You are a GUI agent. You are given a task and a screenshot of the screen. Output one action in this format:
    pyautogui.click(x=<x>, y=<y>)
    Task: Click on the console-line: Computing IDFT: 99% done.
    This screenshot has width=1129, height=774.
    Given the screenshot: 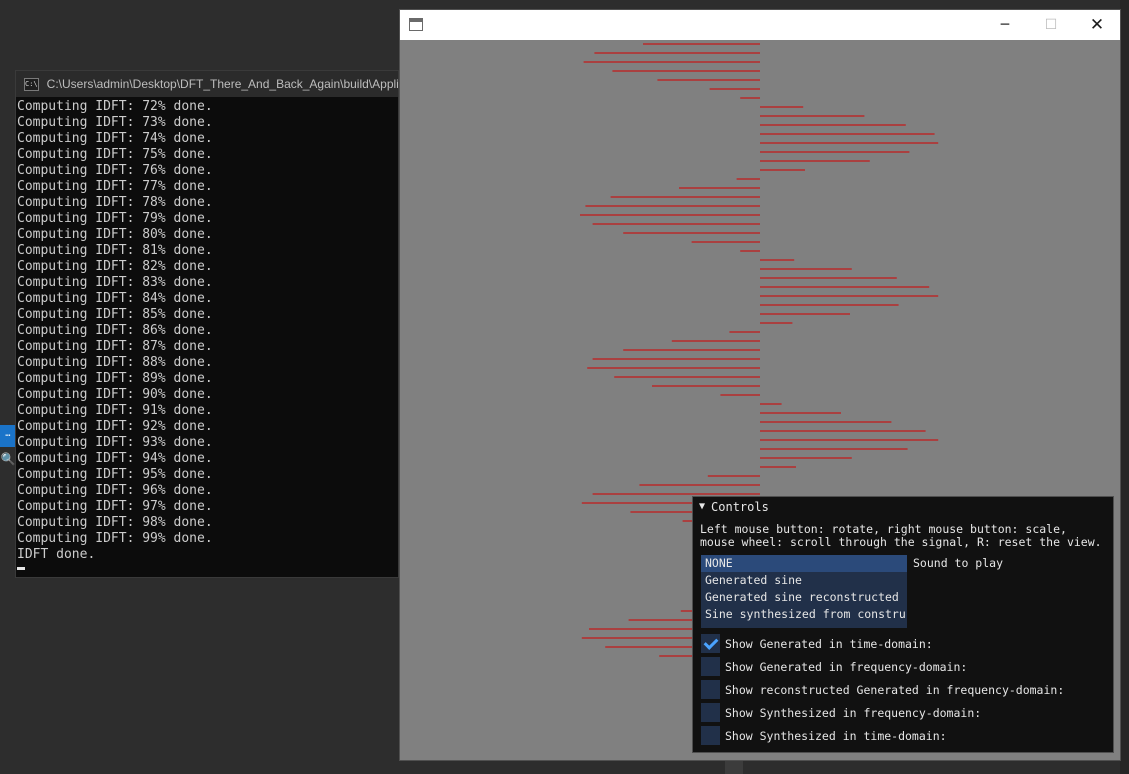 What is the action you would take?
    pyautogui.click(x=115, y=538)
    